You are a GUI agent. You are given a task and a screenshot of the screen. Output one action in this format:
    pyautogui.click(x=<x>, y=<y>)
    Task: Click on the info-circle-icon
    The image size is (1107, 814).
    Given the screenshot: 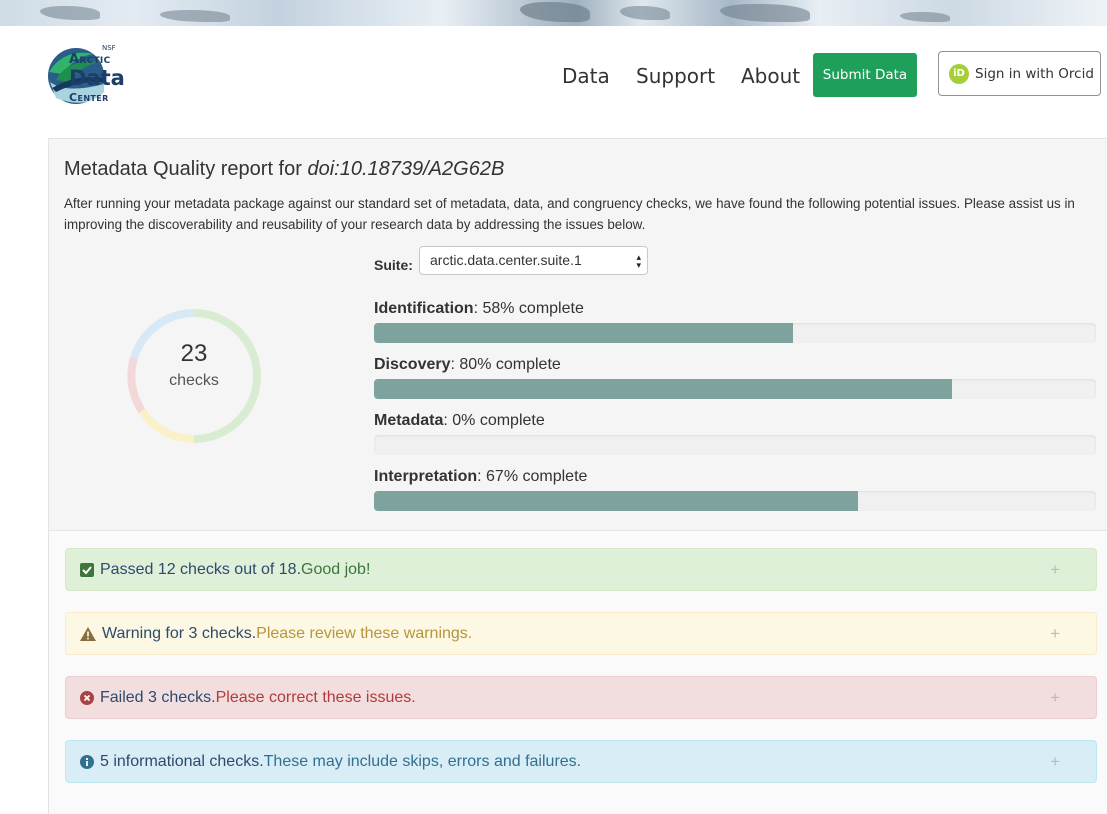 What is the action you would take?
    pyautogui.click(x=87, y=761)
    